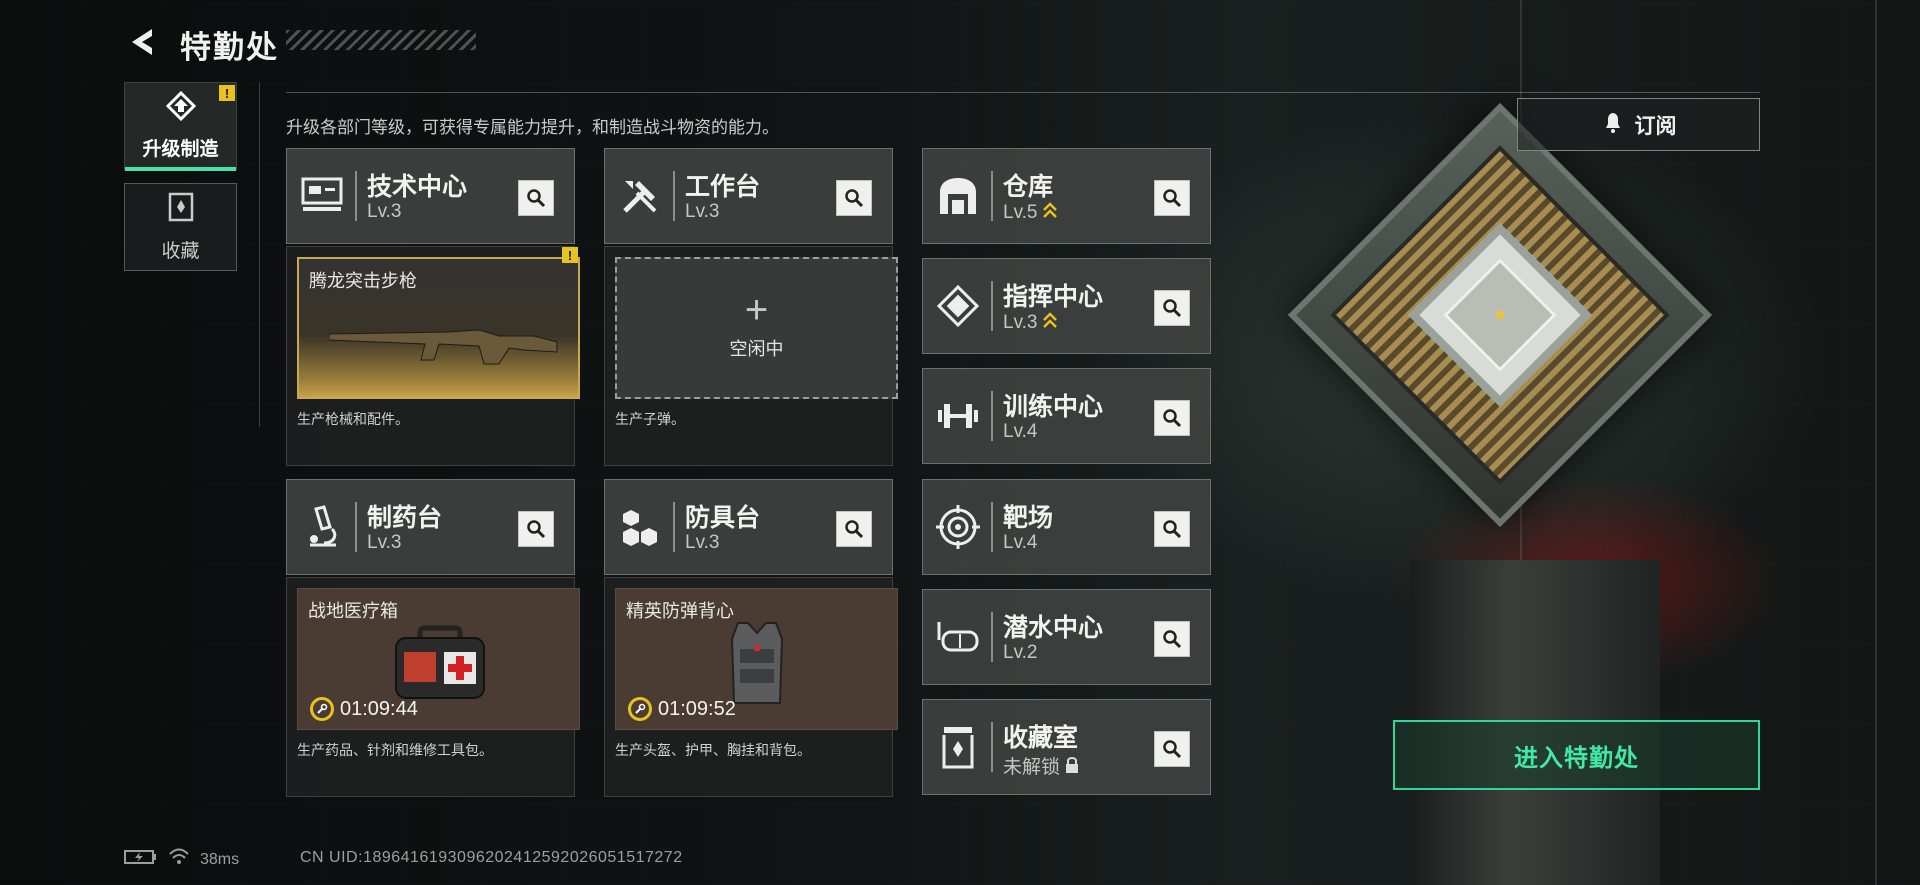 Image resolution: width=1920 pixels, height=885 pixels. What do you see at coordinates (723, 518) in the screenshot?
I see `dept-name: 防具台` at bounding box center [723, 518].